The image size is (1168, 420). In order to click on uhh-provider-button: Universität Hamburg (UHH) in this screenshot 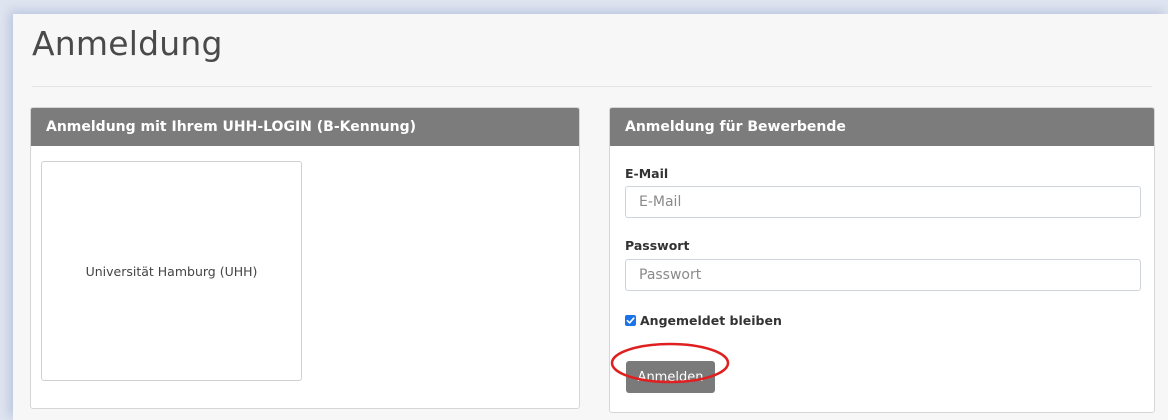, I will do `click(171, 271)`.